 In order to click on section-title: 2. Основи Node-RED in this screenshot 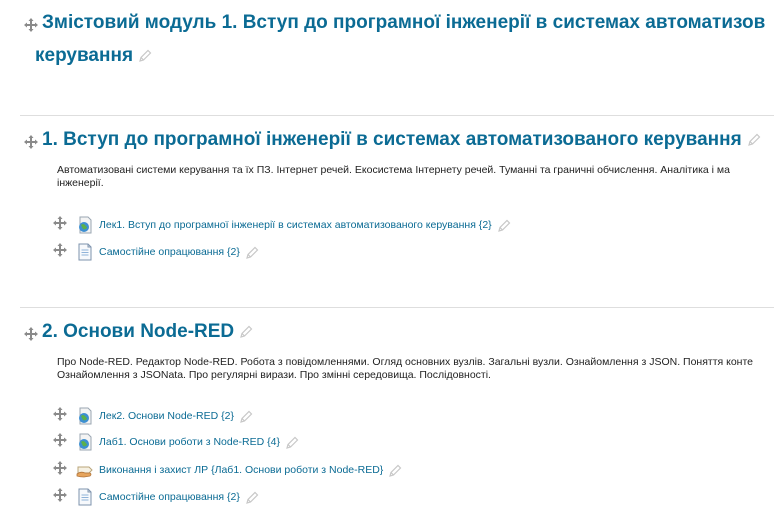, I will do `click(147, 332)`.